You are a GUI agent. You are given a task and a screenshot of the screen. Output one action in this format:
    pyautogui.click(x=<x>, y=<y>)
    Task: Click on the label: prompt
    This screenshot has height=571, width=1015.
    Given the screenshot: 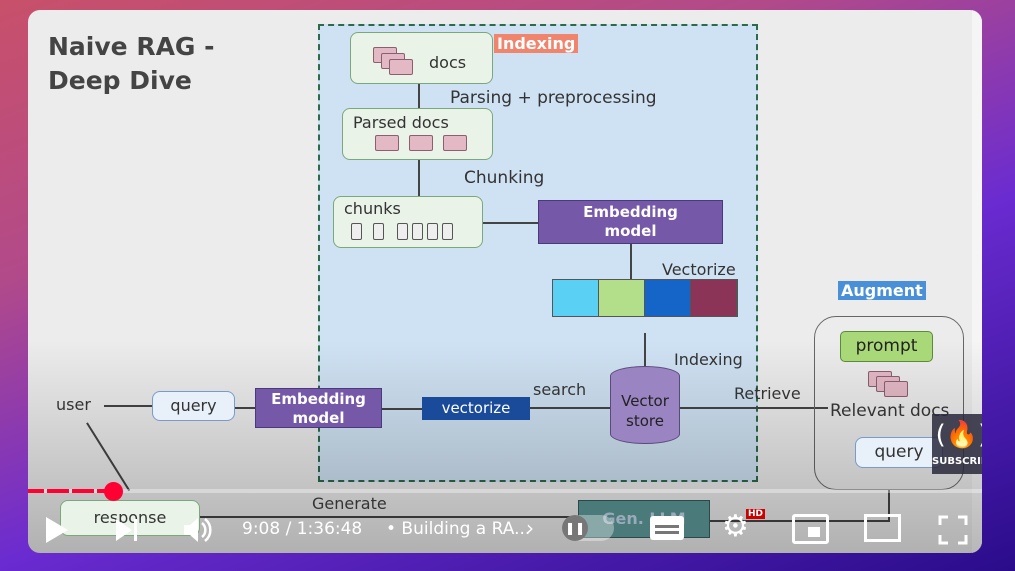 What is the action you would take?
    pyautogui.click(x=886, y=346)
    